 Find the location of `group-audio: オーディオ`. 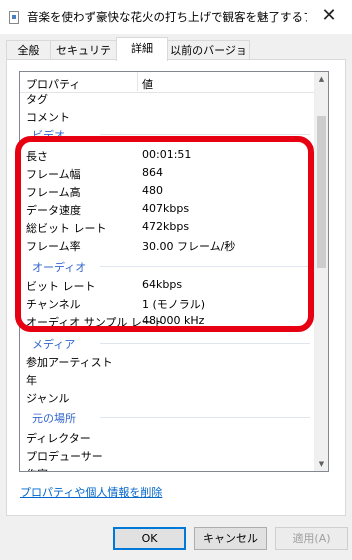

group-audio: オーディオ is located at coordinates (168, 266).